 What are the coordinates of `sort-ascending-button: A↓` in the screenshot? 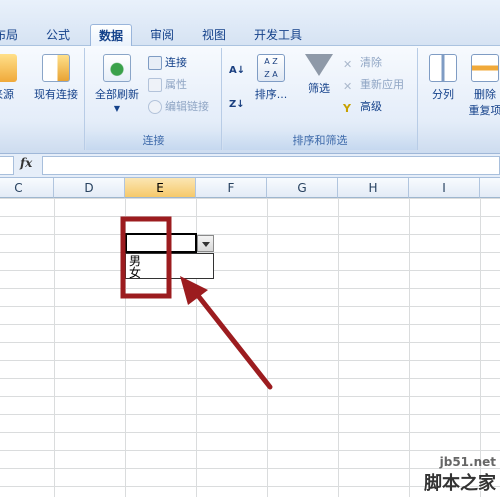 It's located at (237, 71).